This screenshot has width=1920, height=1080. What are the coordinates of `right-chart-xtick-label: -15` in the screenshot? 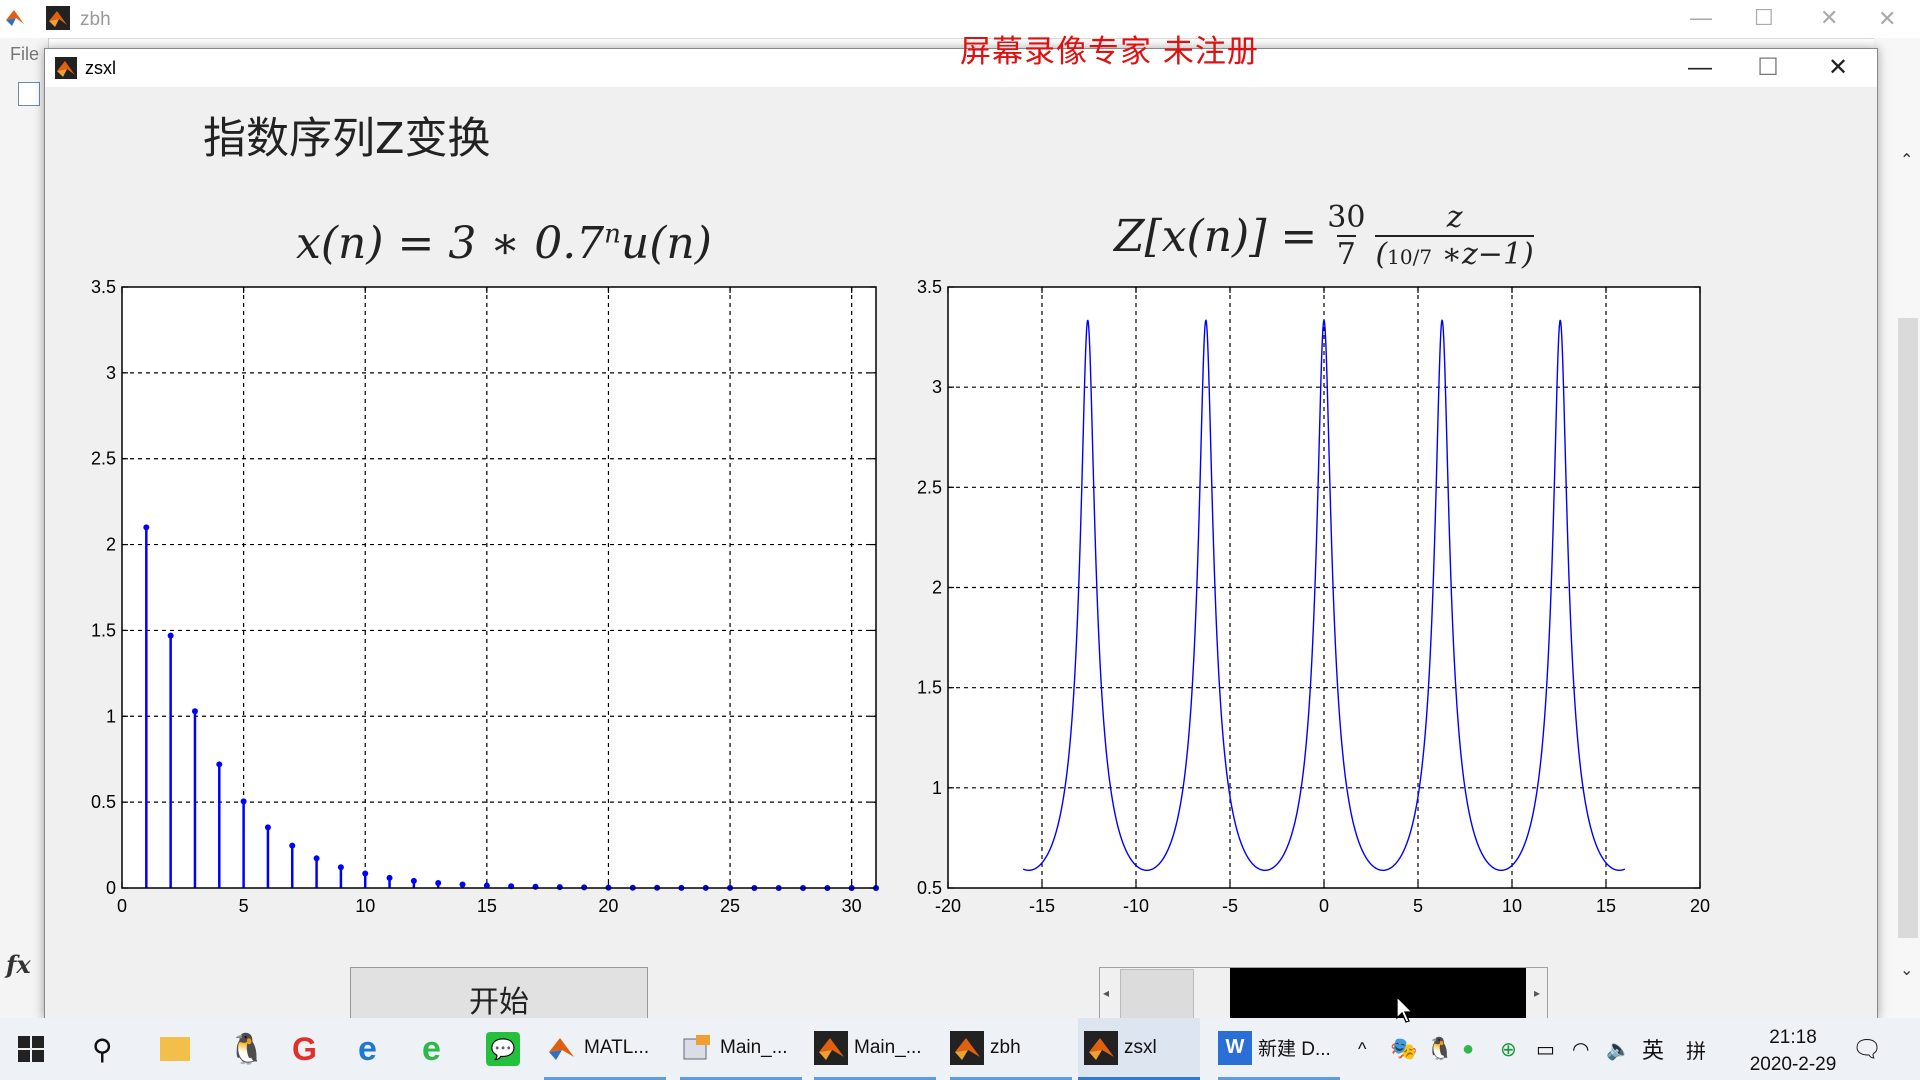 It's located at (1042, 906).